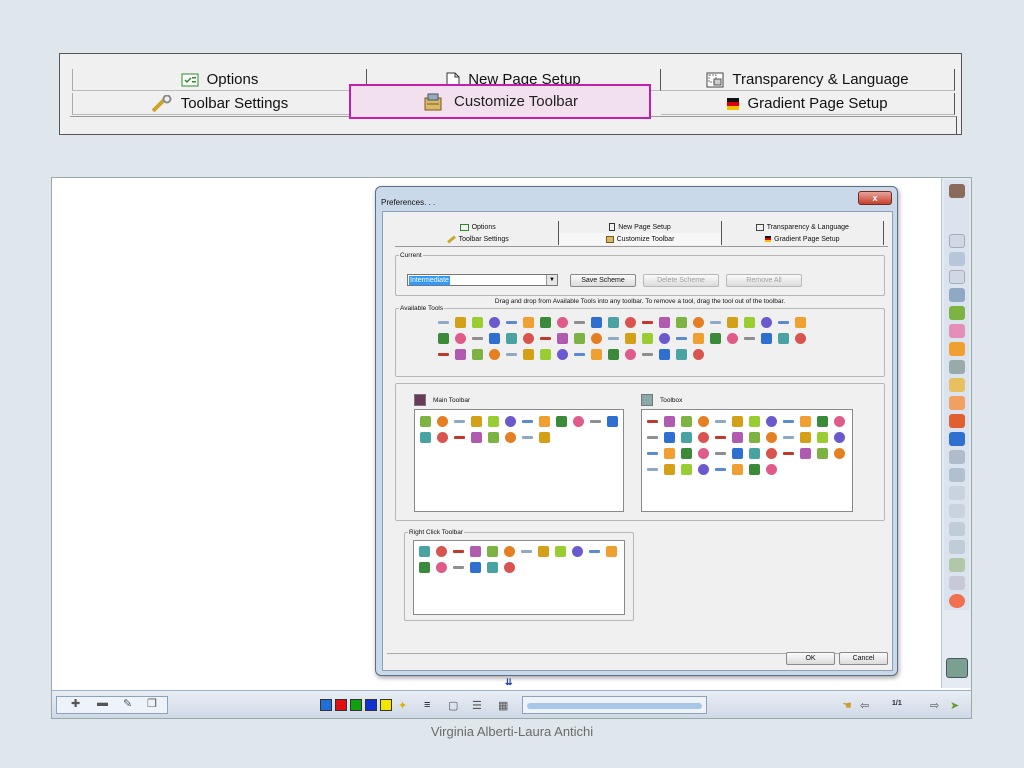 The width and height of the screenshot is (1024, 768). What do you see at coordinates (681, 280) in the screenshot?
I see `delete-scheme-button: Delete Scheme` at bounding box center [681, 280].